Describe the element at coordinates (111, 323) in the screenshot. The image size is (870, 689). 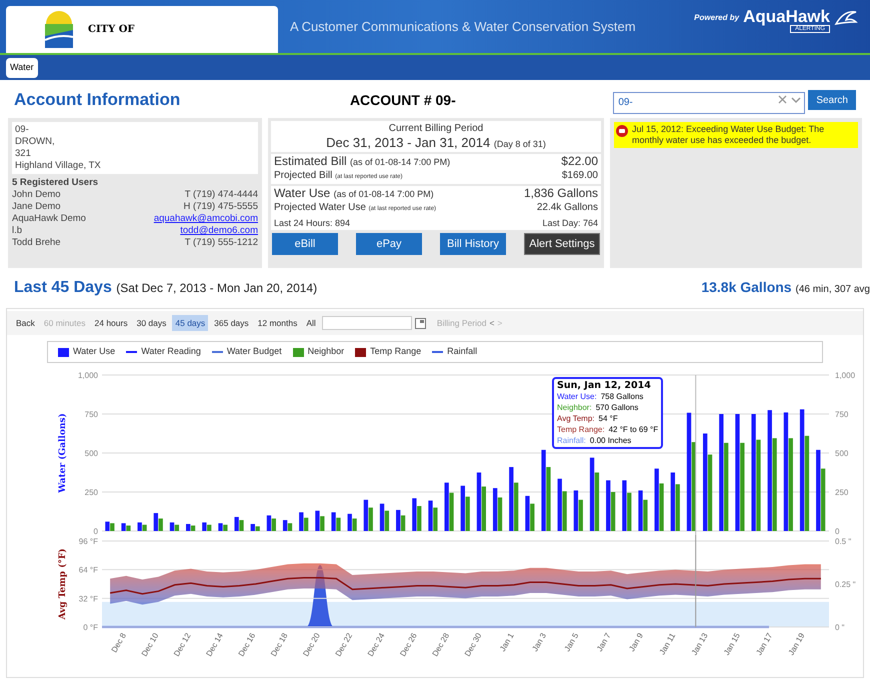
I see `range-button: 24 hours` at that location.